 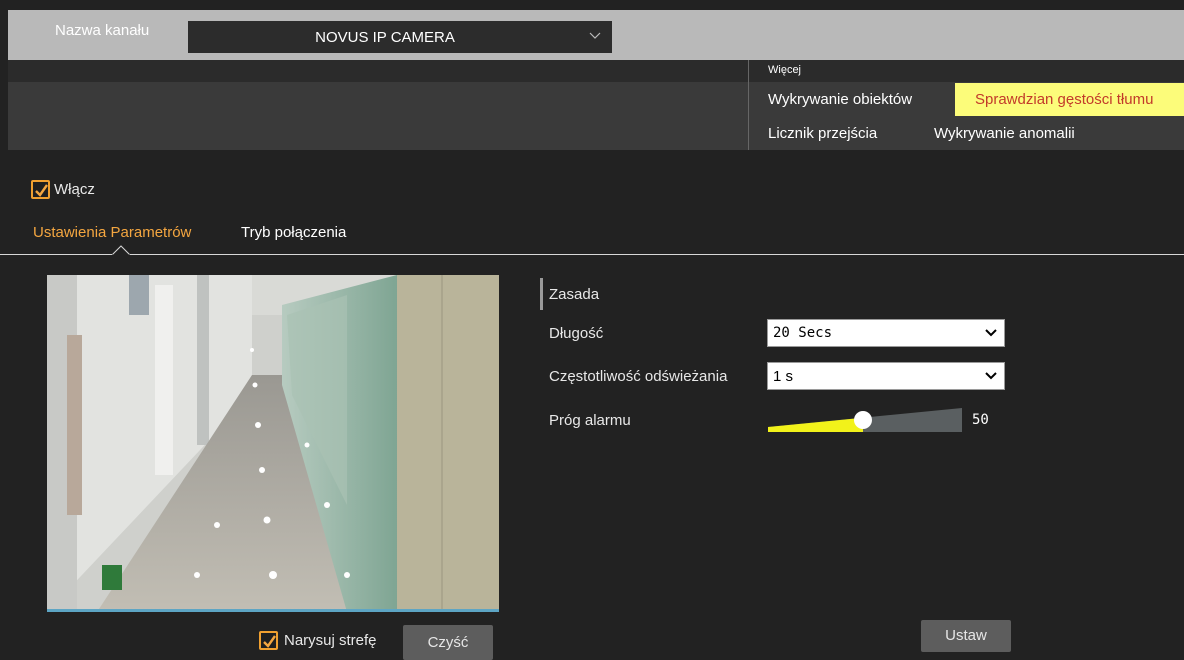 I want to click on tab-line-crossing-counter: Licznik przejścia, so click(x=822, y=133).